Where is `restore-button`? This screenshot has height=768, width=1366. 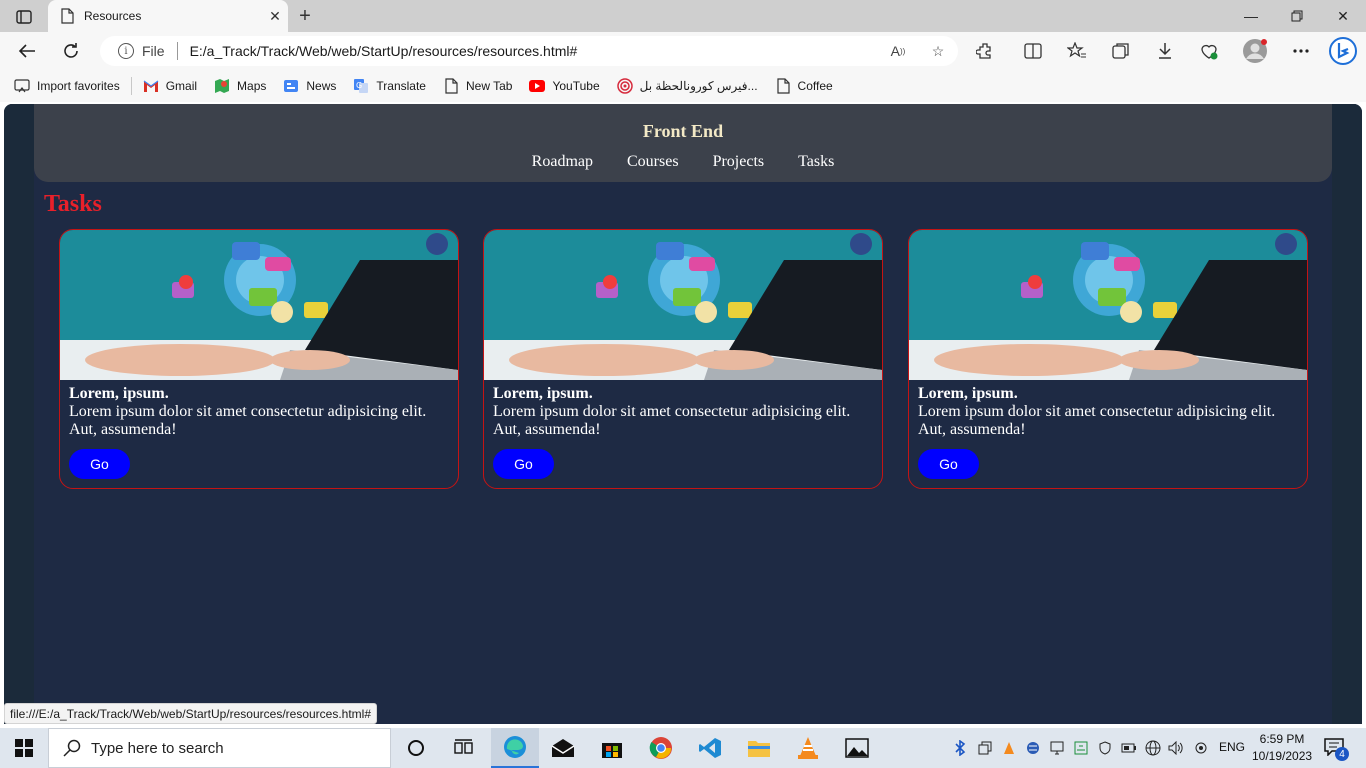 restore-button is located at coordinates (1297, 16).